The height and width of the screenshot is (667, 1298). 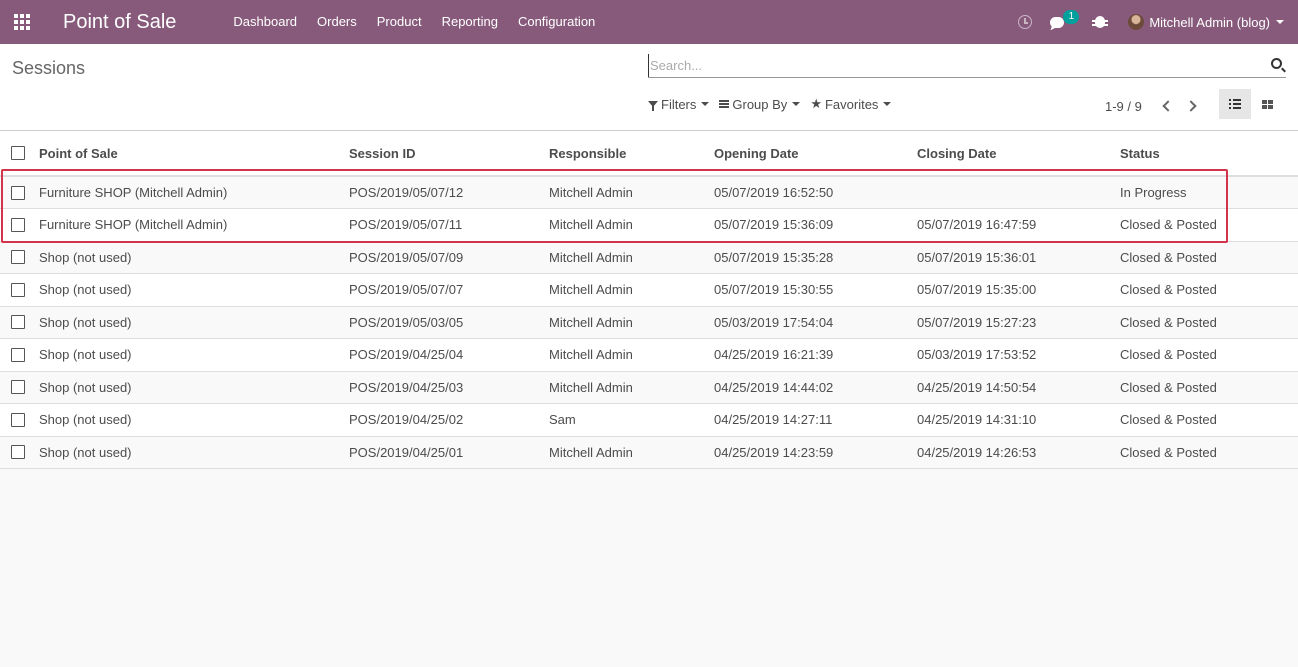 I want to click on cell-session-id: POS/2019/05/07/12, so click(x=449, y=192).